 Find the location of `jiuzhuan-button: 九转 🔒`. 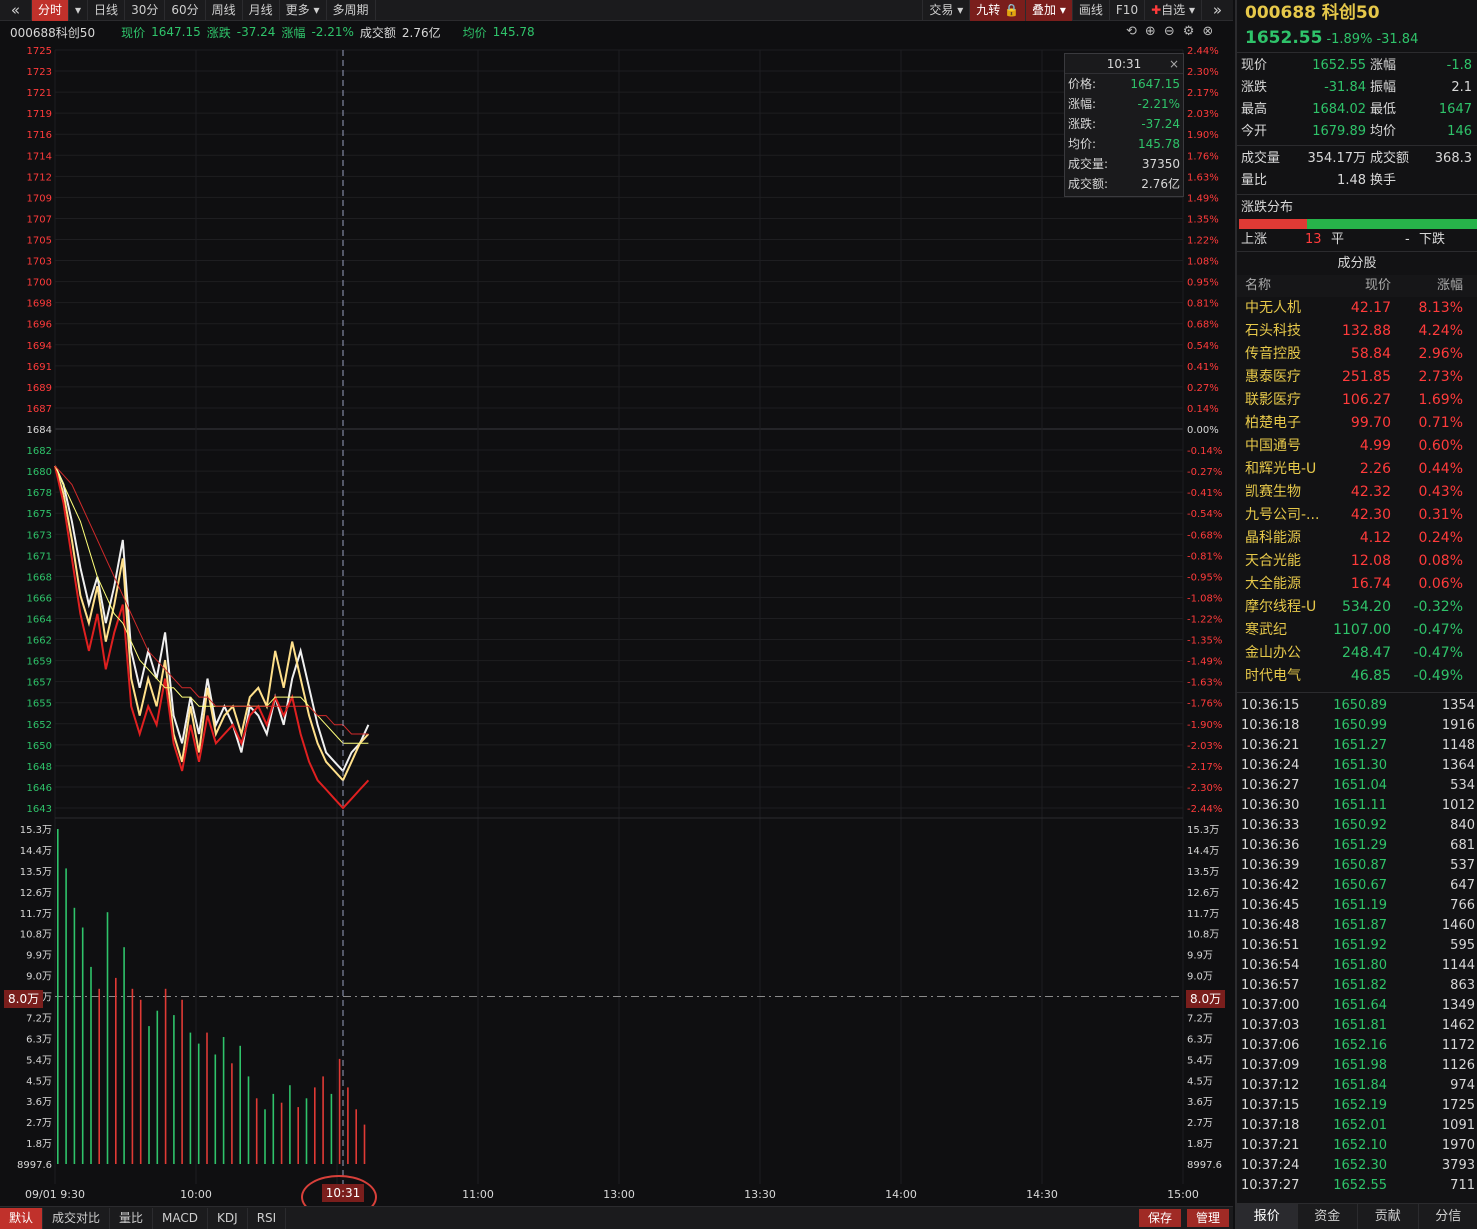

jiuzhuan-button: 九转 🔒 is located at coordinates (997, 10).